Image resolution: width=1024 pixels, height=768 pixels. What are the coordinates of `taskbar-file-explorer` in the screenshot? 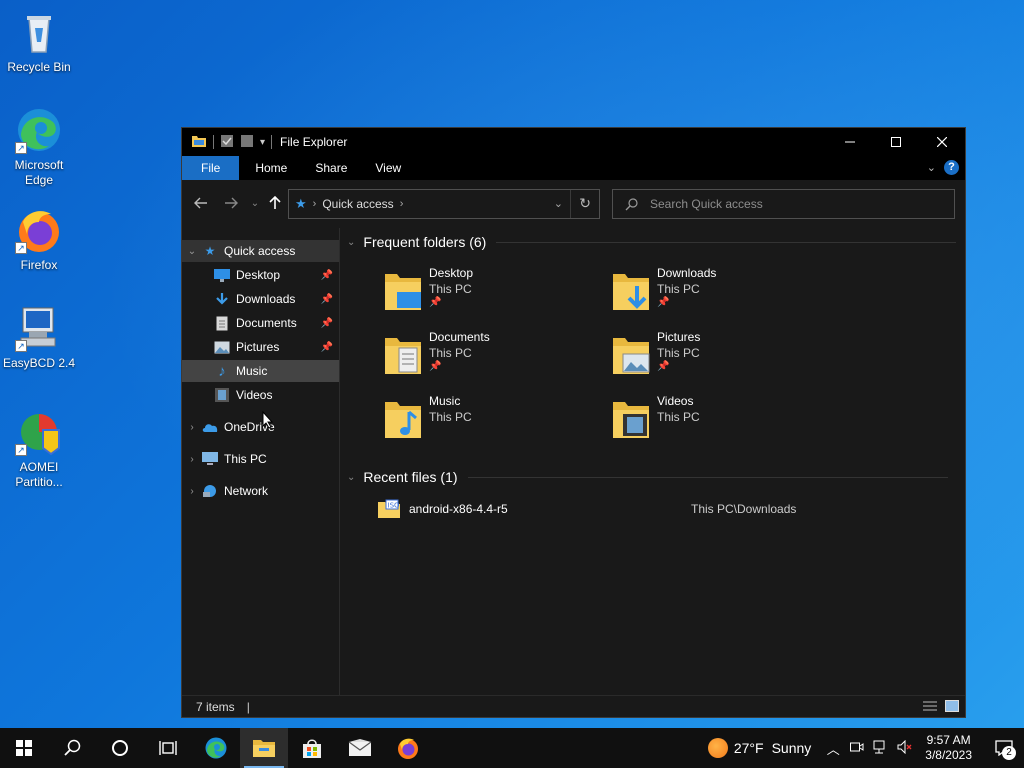 It's located at (264, 748).